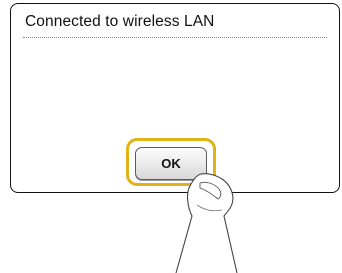 The image size is (342, 273). What do you see at coordinates (175, 37) in the screenshot?
I see `message-divider` at bounding box center [175, 37].